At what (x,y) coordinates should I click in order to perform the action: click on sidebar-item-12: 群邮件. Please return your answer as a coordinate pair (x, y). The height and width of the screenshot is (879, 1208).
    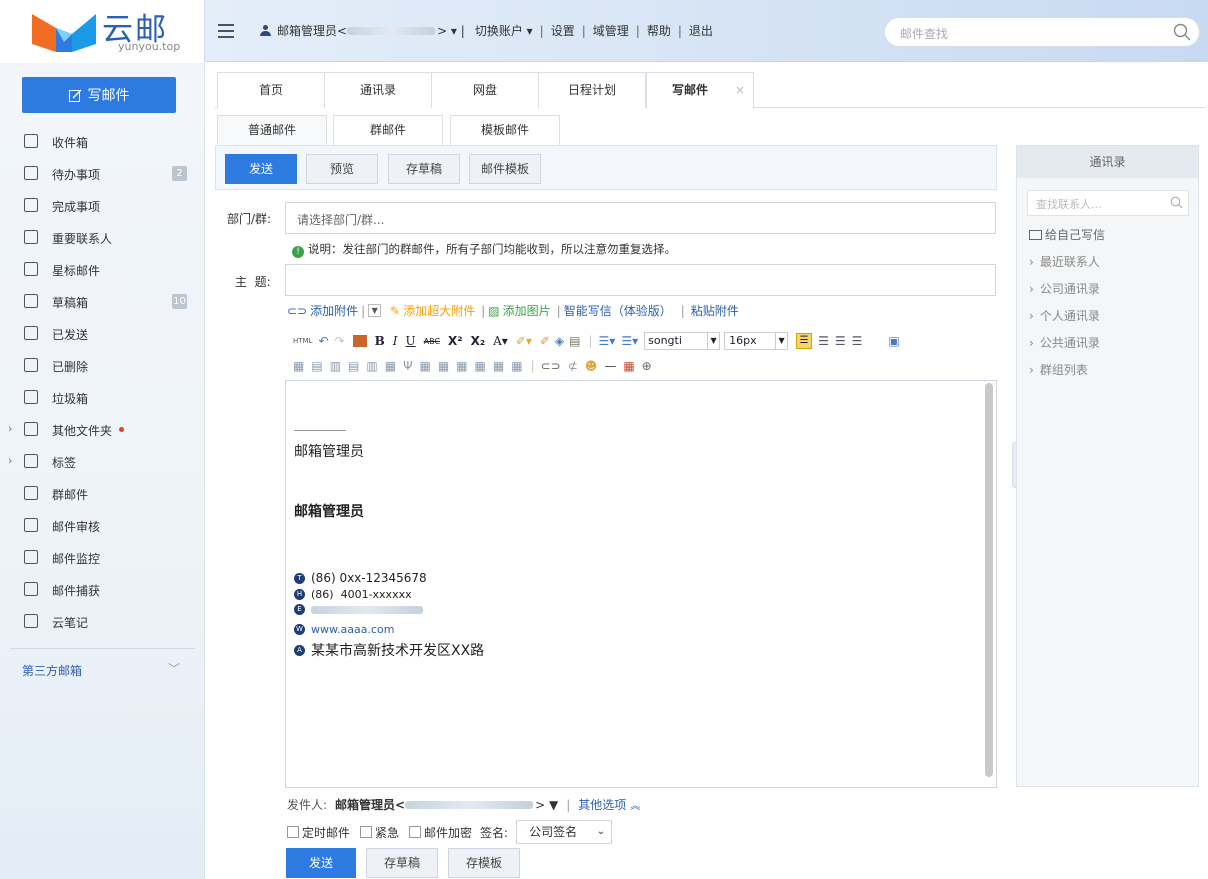
    Looking at the image, I should click on (102, 494).